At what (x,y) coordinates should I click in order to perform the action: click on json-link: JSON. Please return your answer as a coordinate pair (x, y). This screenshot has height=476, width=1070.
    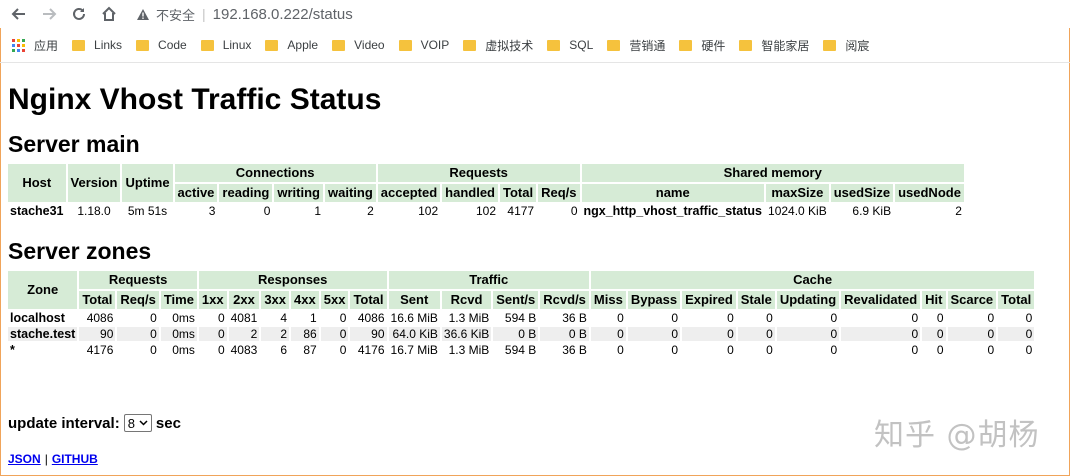
    Looking at the image, I should click on (24, 459).